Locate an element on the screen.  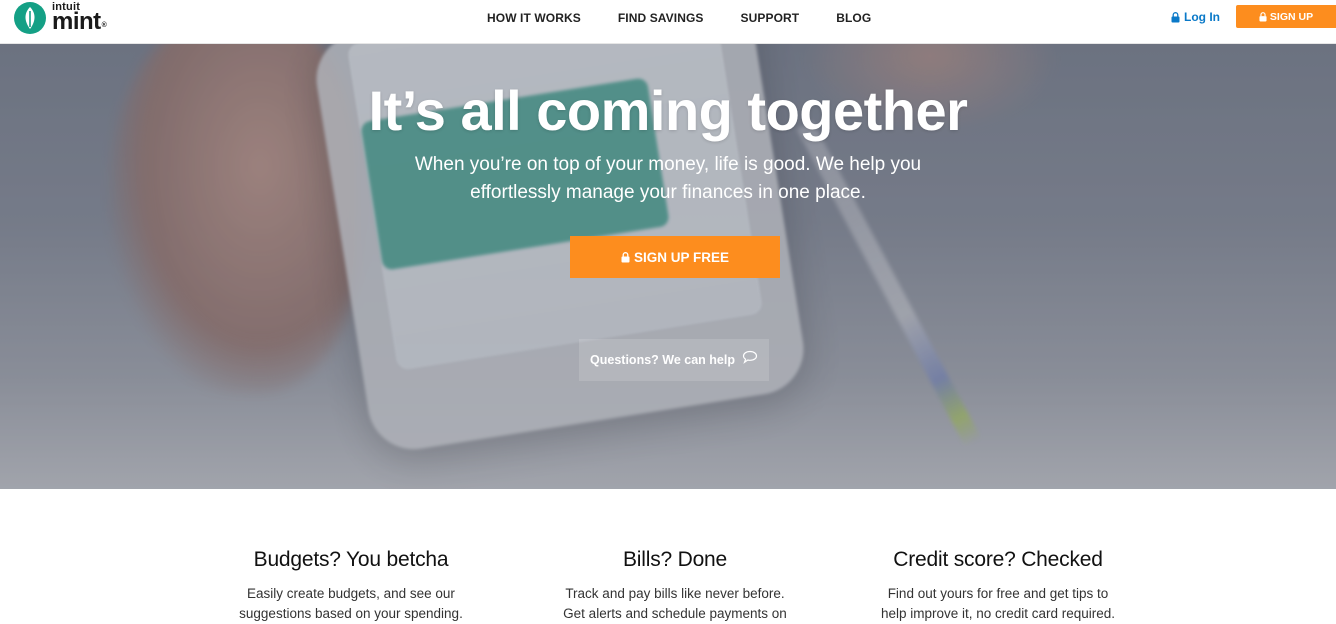
feature-description-line: Easily create budgets, and see our is located at coordinates (351, 593).